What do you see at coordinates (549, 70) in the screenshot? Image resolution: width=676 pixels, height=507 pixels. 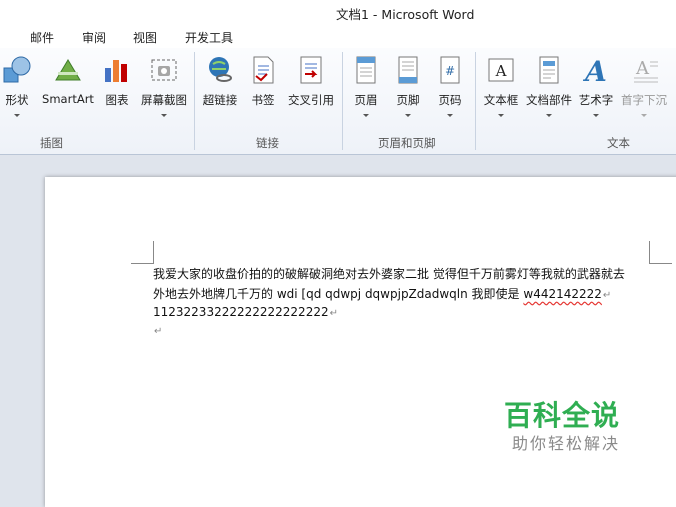 I see `quick-parts-icon` at bounding box center [549, 70].